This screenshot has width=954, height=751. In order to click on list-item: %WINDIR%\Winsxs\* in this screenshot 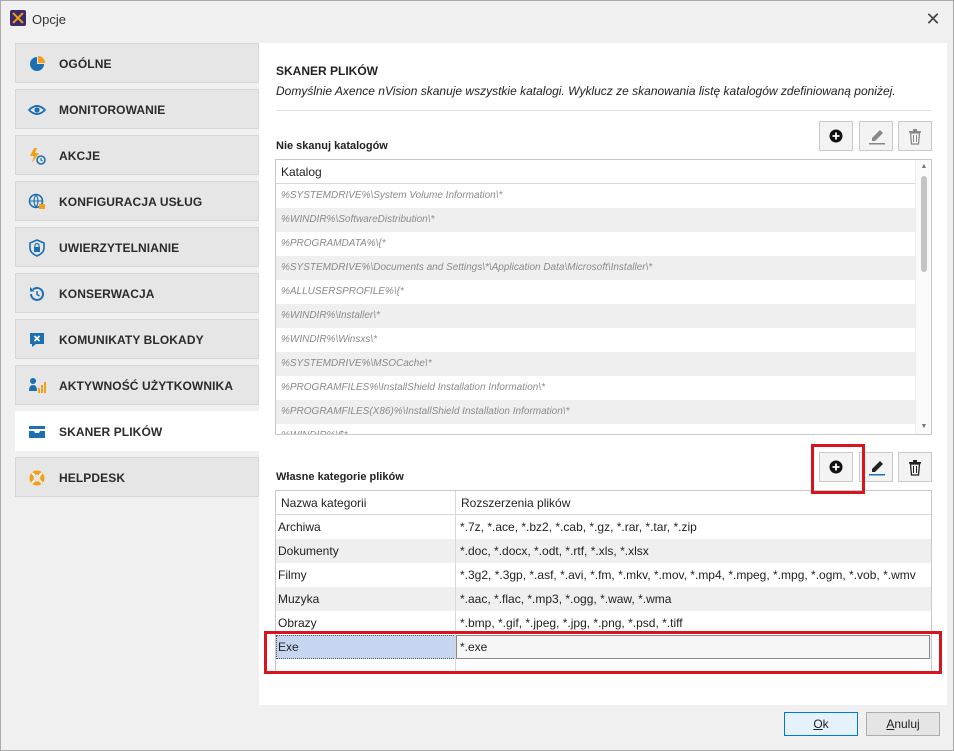, I will do `click(596, 340)`.